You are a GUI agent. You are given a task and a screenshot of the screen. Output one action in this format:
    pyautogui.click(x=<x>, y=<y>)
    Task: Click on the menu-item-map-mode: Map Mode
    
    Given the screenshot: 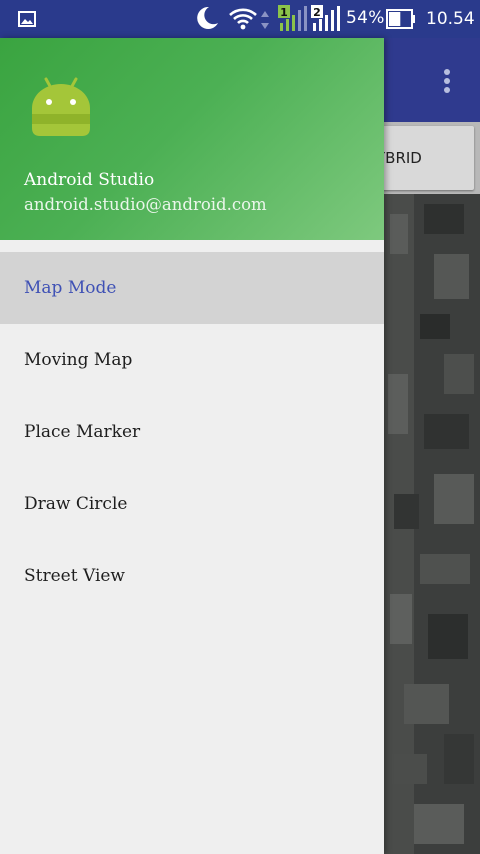 What is the action you would take?
    pyautogui.click(x=192, y=288)
    